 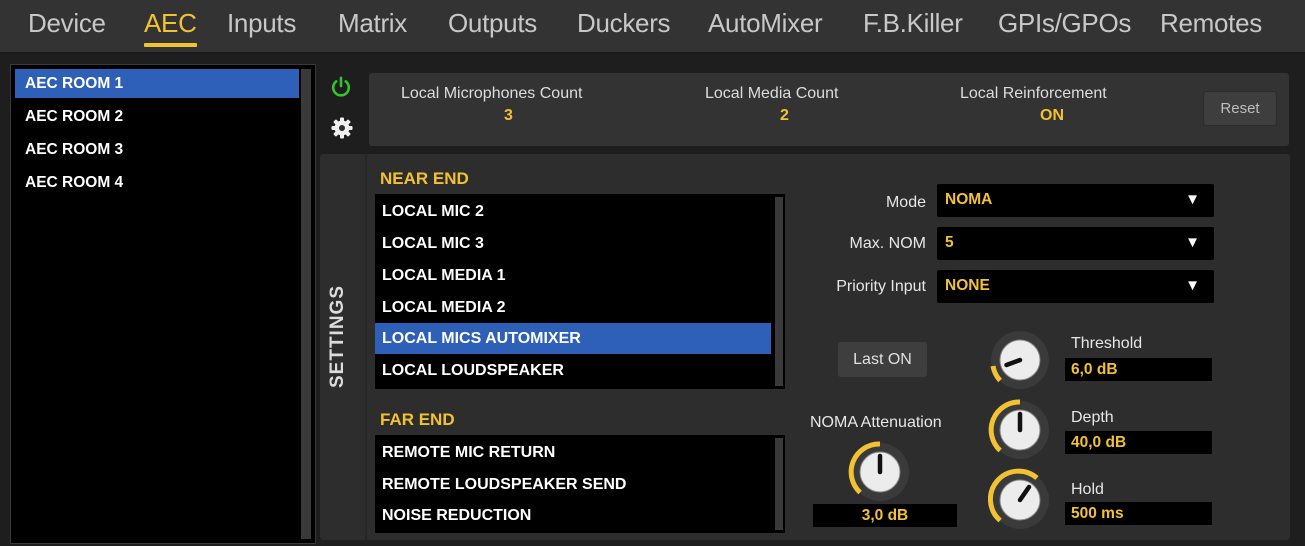 I want to click on tab-duckers: Duckers, so click(x=624, y=25).